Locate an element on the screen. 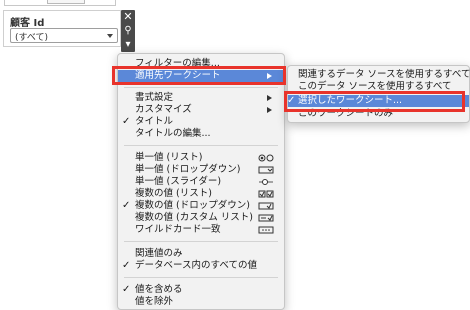 This screenshot has height=310, width=470. filter-card: 顧客 Id (すべて) is located at coordinates (62, 28).